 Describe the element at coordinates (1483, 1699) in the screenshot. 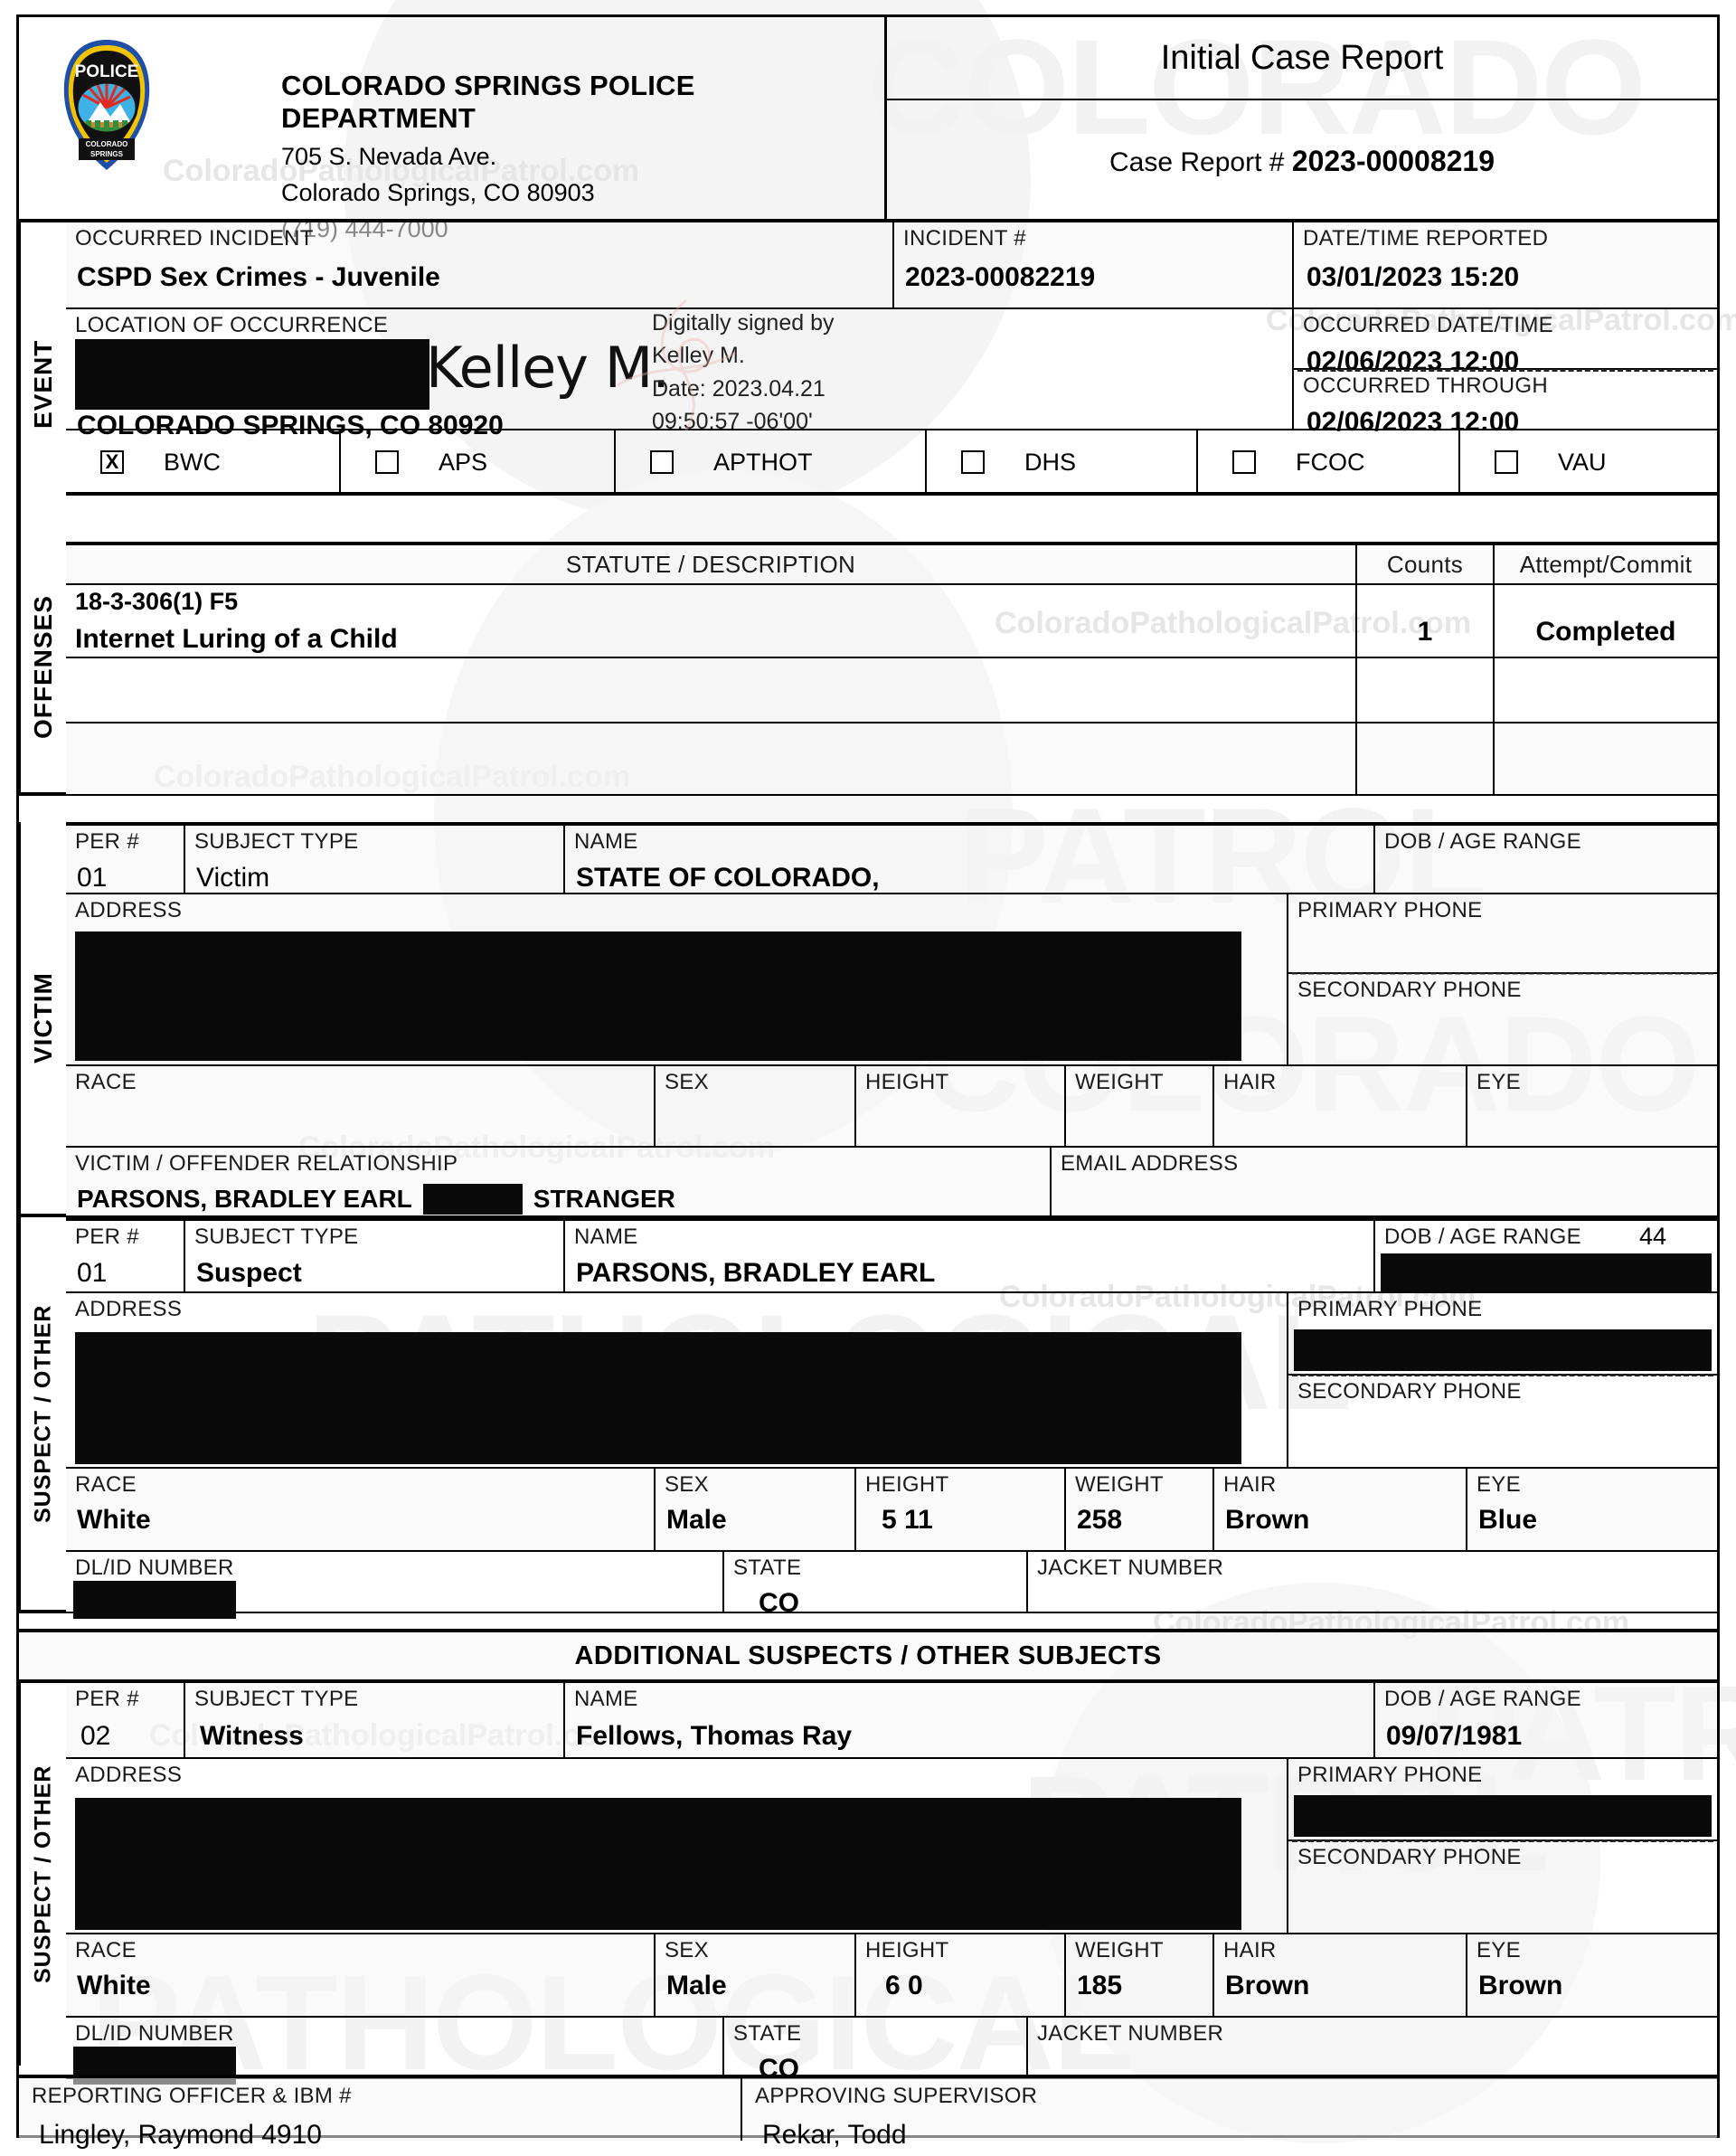

I see `additional-dob-label: DOB / AGE RANGE` at that location.